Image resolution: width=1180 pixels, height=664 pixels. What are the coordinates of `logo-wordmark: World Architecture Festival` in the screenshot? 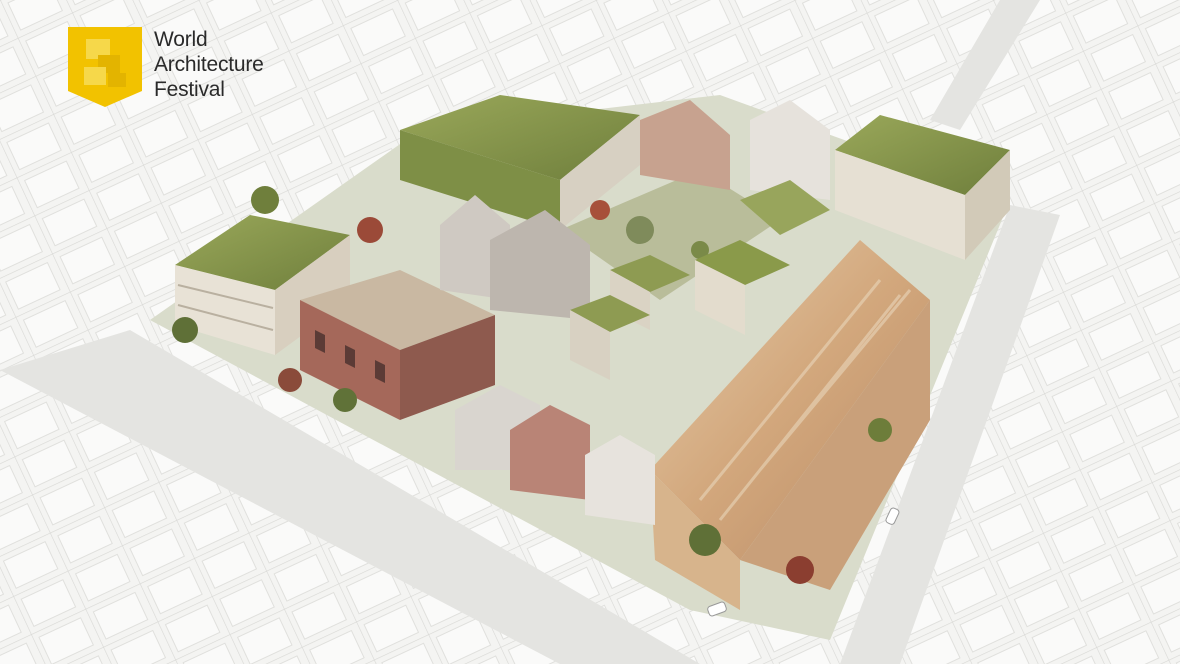 It's located at (209, 64).